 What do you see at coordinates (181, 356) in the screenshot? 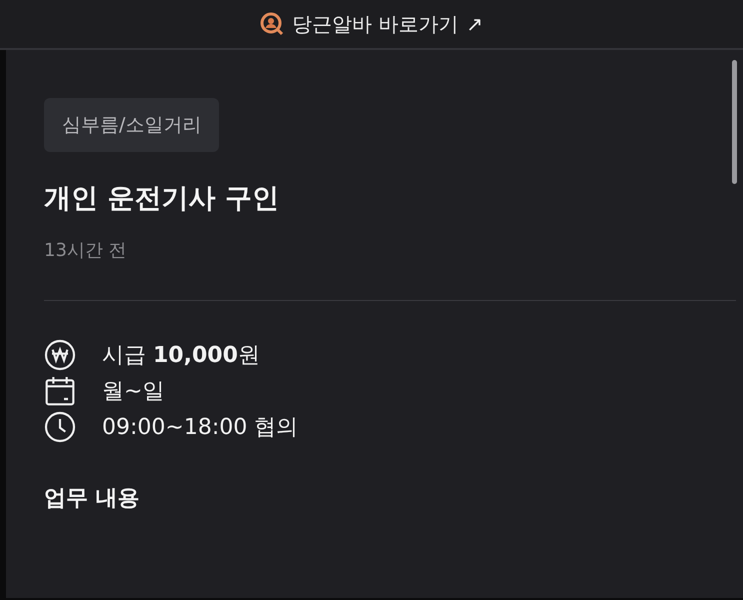
I see `detail-text: 시급 10,000원` at bounding box center [181, 356].